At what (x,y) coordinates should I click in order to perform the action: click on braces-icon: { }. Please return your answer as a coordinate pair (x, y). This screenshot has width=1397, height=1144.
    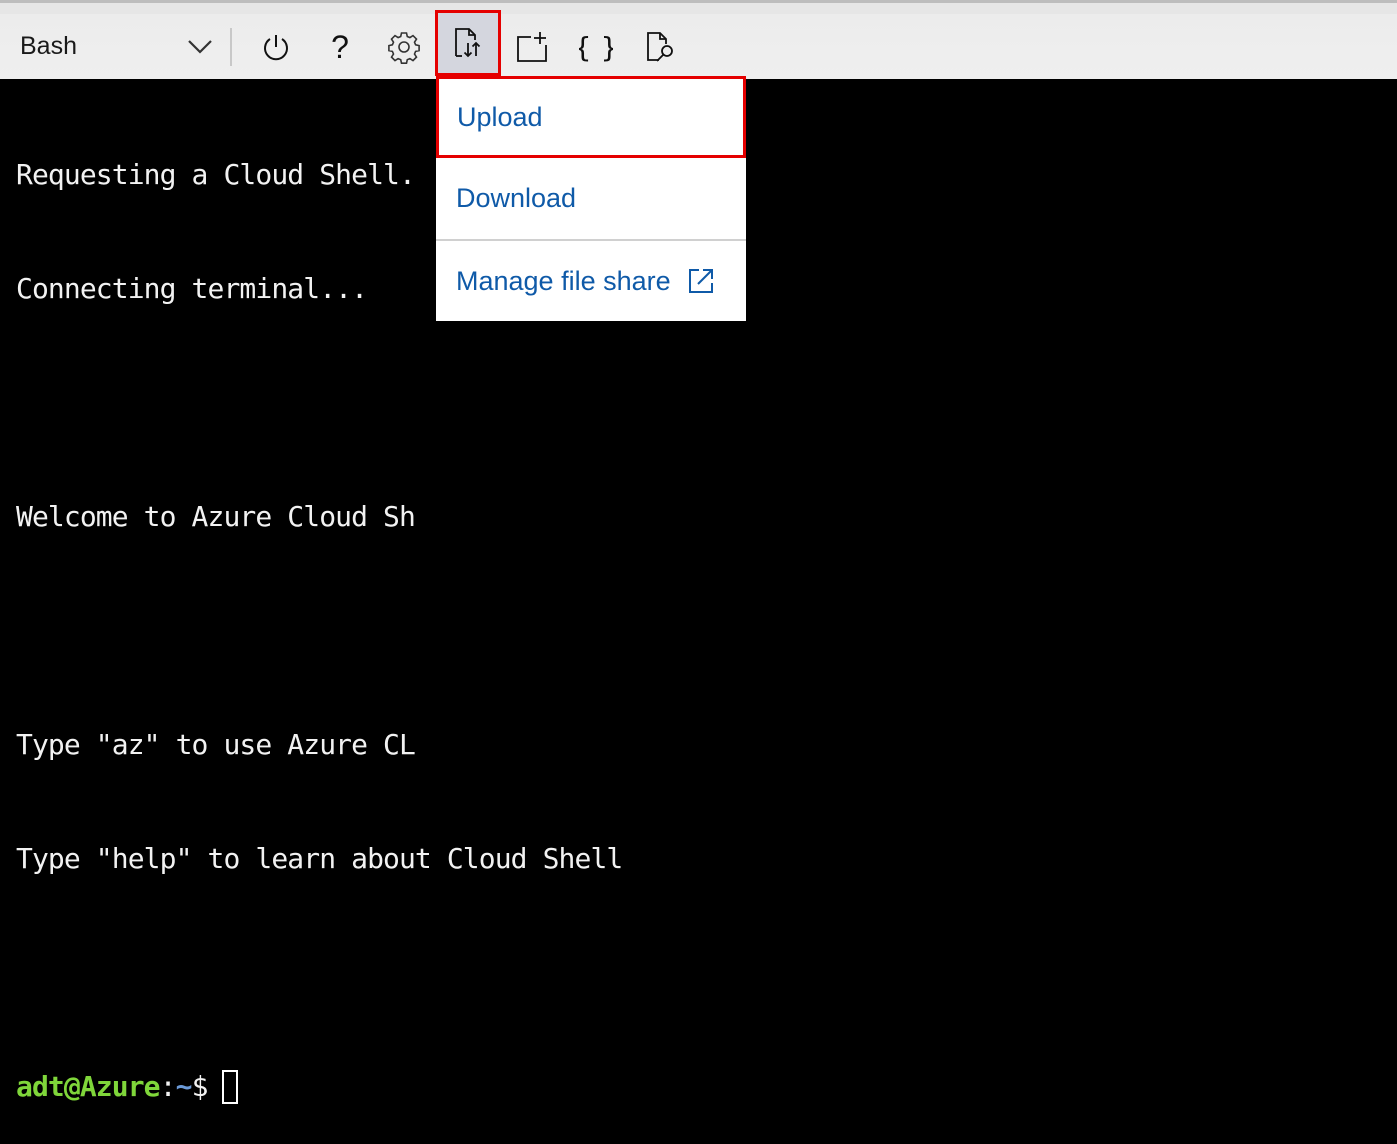
    Looking at the image, I should click on (596, 47).